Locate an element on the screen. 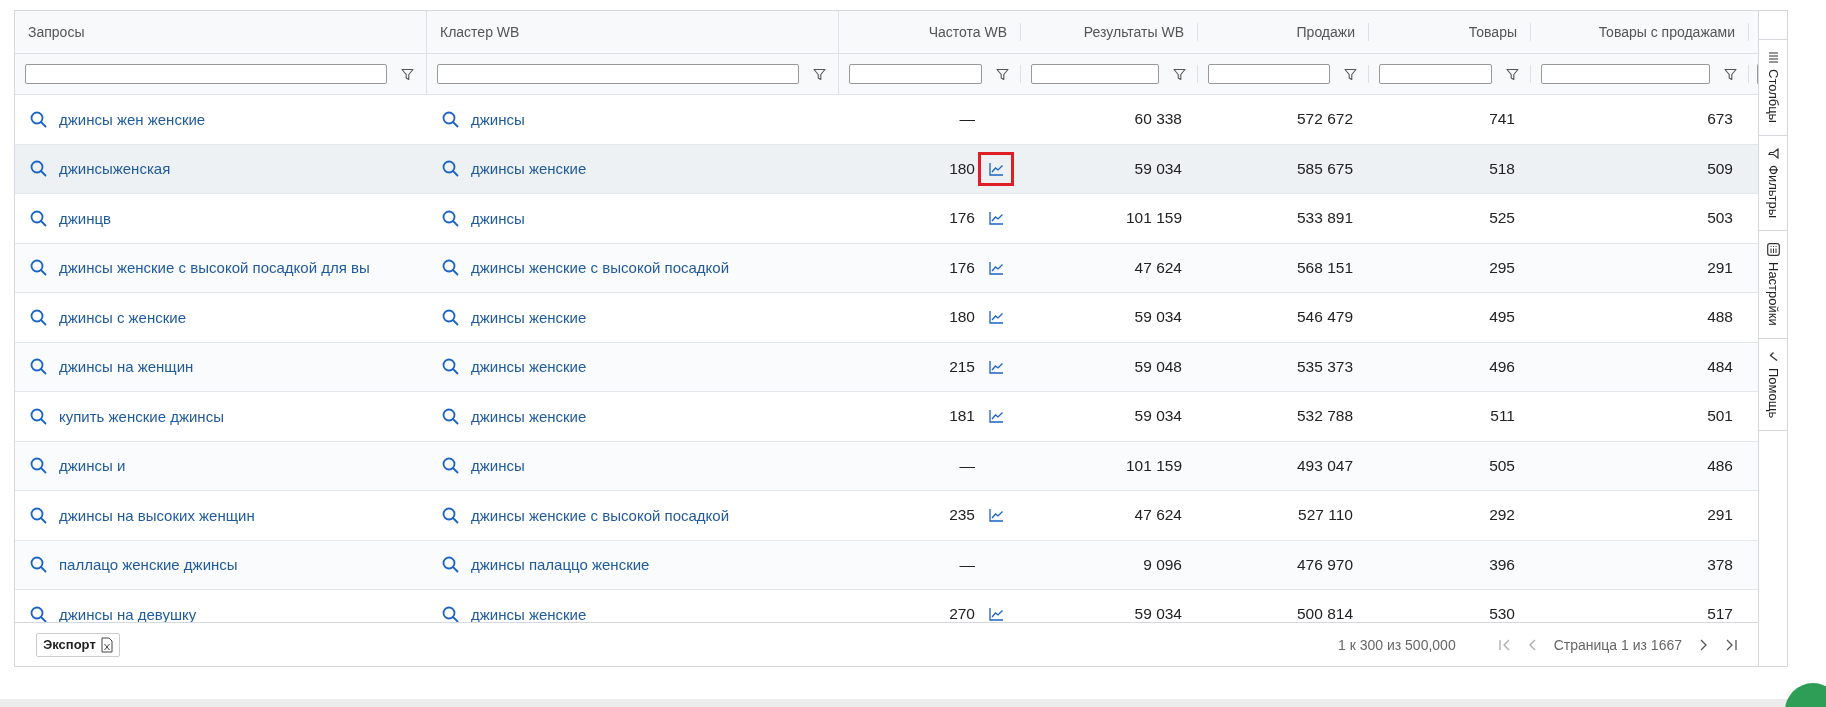 This screenshot has width=1826, height=707. query-link: джинсы на девушку is located at coordinates (221, 606).